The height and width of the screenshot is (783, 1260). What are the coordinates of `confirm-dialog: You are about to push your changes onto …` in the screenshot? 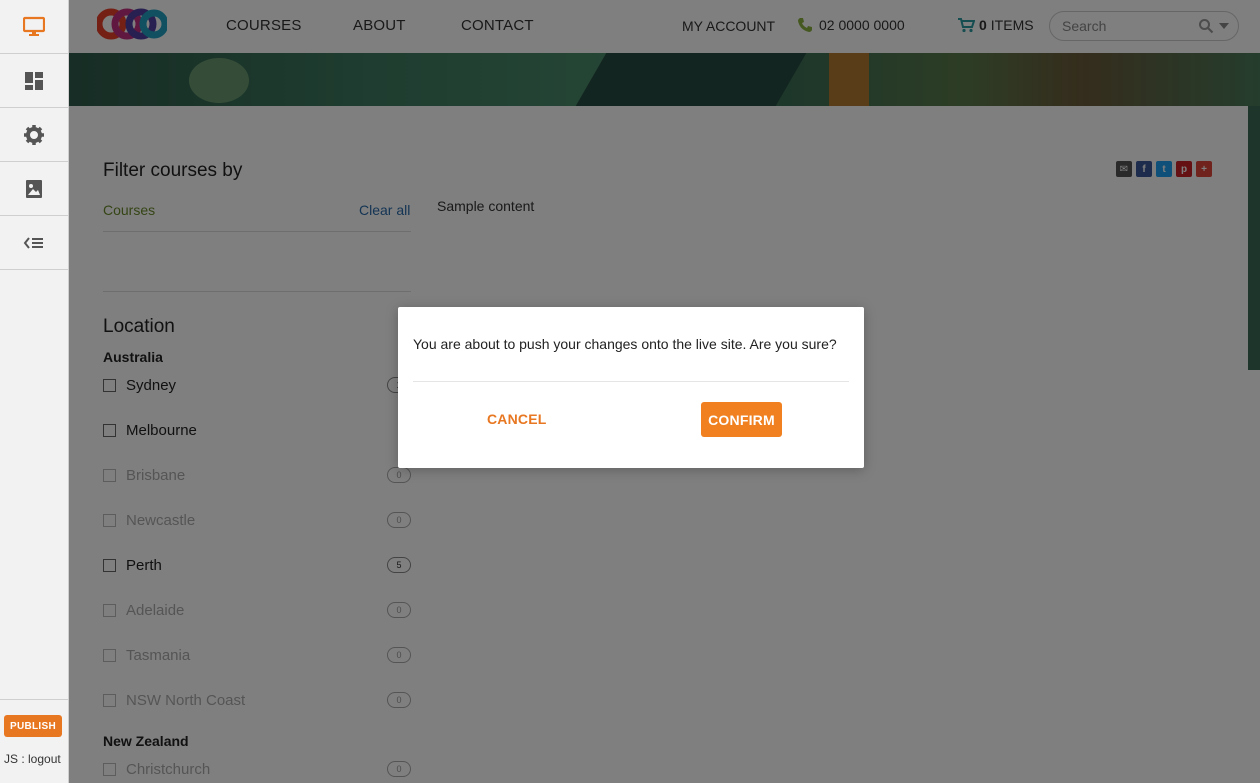 It's located at (631, 387).